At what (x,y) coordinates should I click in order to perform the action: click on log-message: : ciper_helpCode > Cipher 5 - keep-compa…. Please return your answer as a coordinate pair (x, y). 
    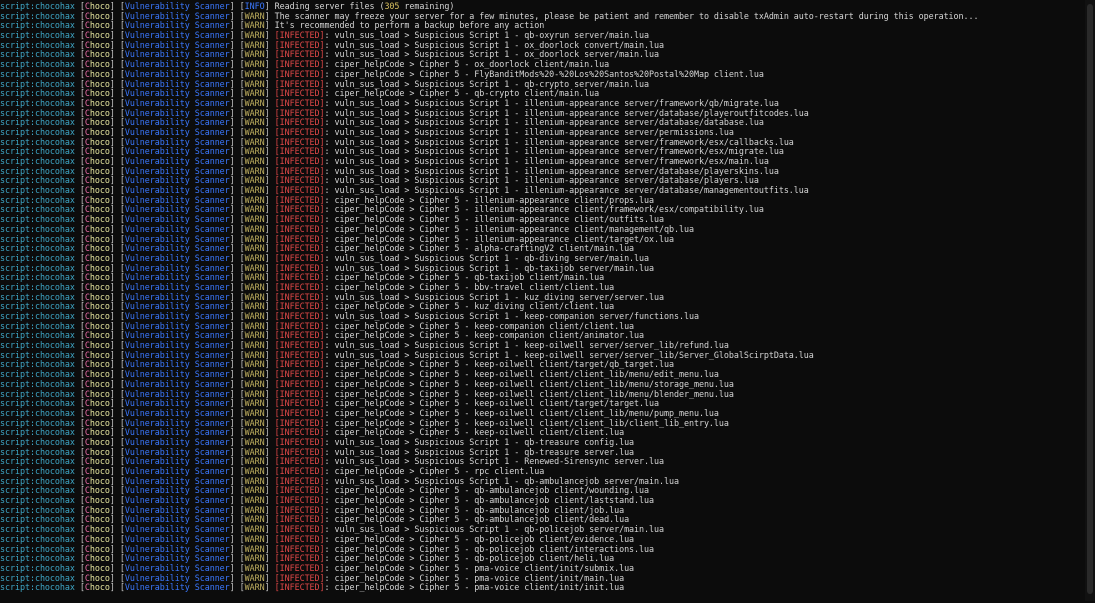
    Looking at the image, I should click on (479, 325).